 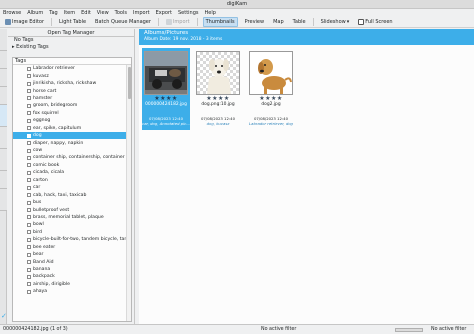 I want to click on tag-item: cicada, cicala, so click(x=72, y=172).